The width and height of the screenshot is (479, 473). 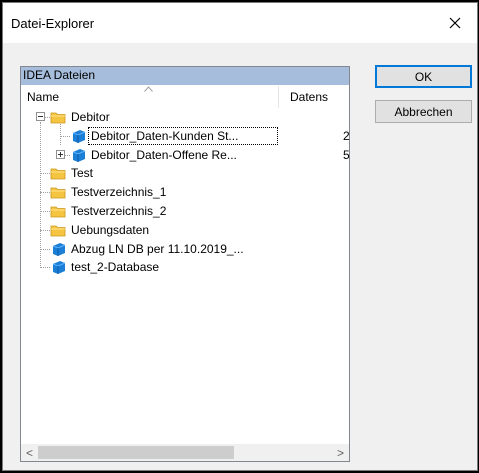 What do you see at coordinates (148, 89) in the screenshot?
I see `sort-up-icon` at bounding box center [148, 89].